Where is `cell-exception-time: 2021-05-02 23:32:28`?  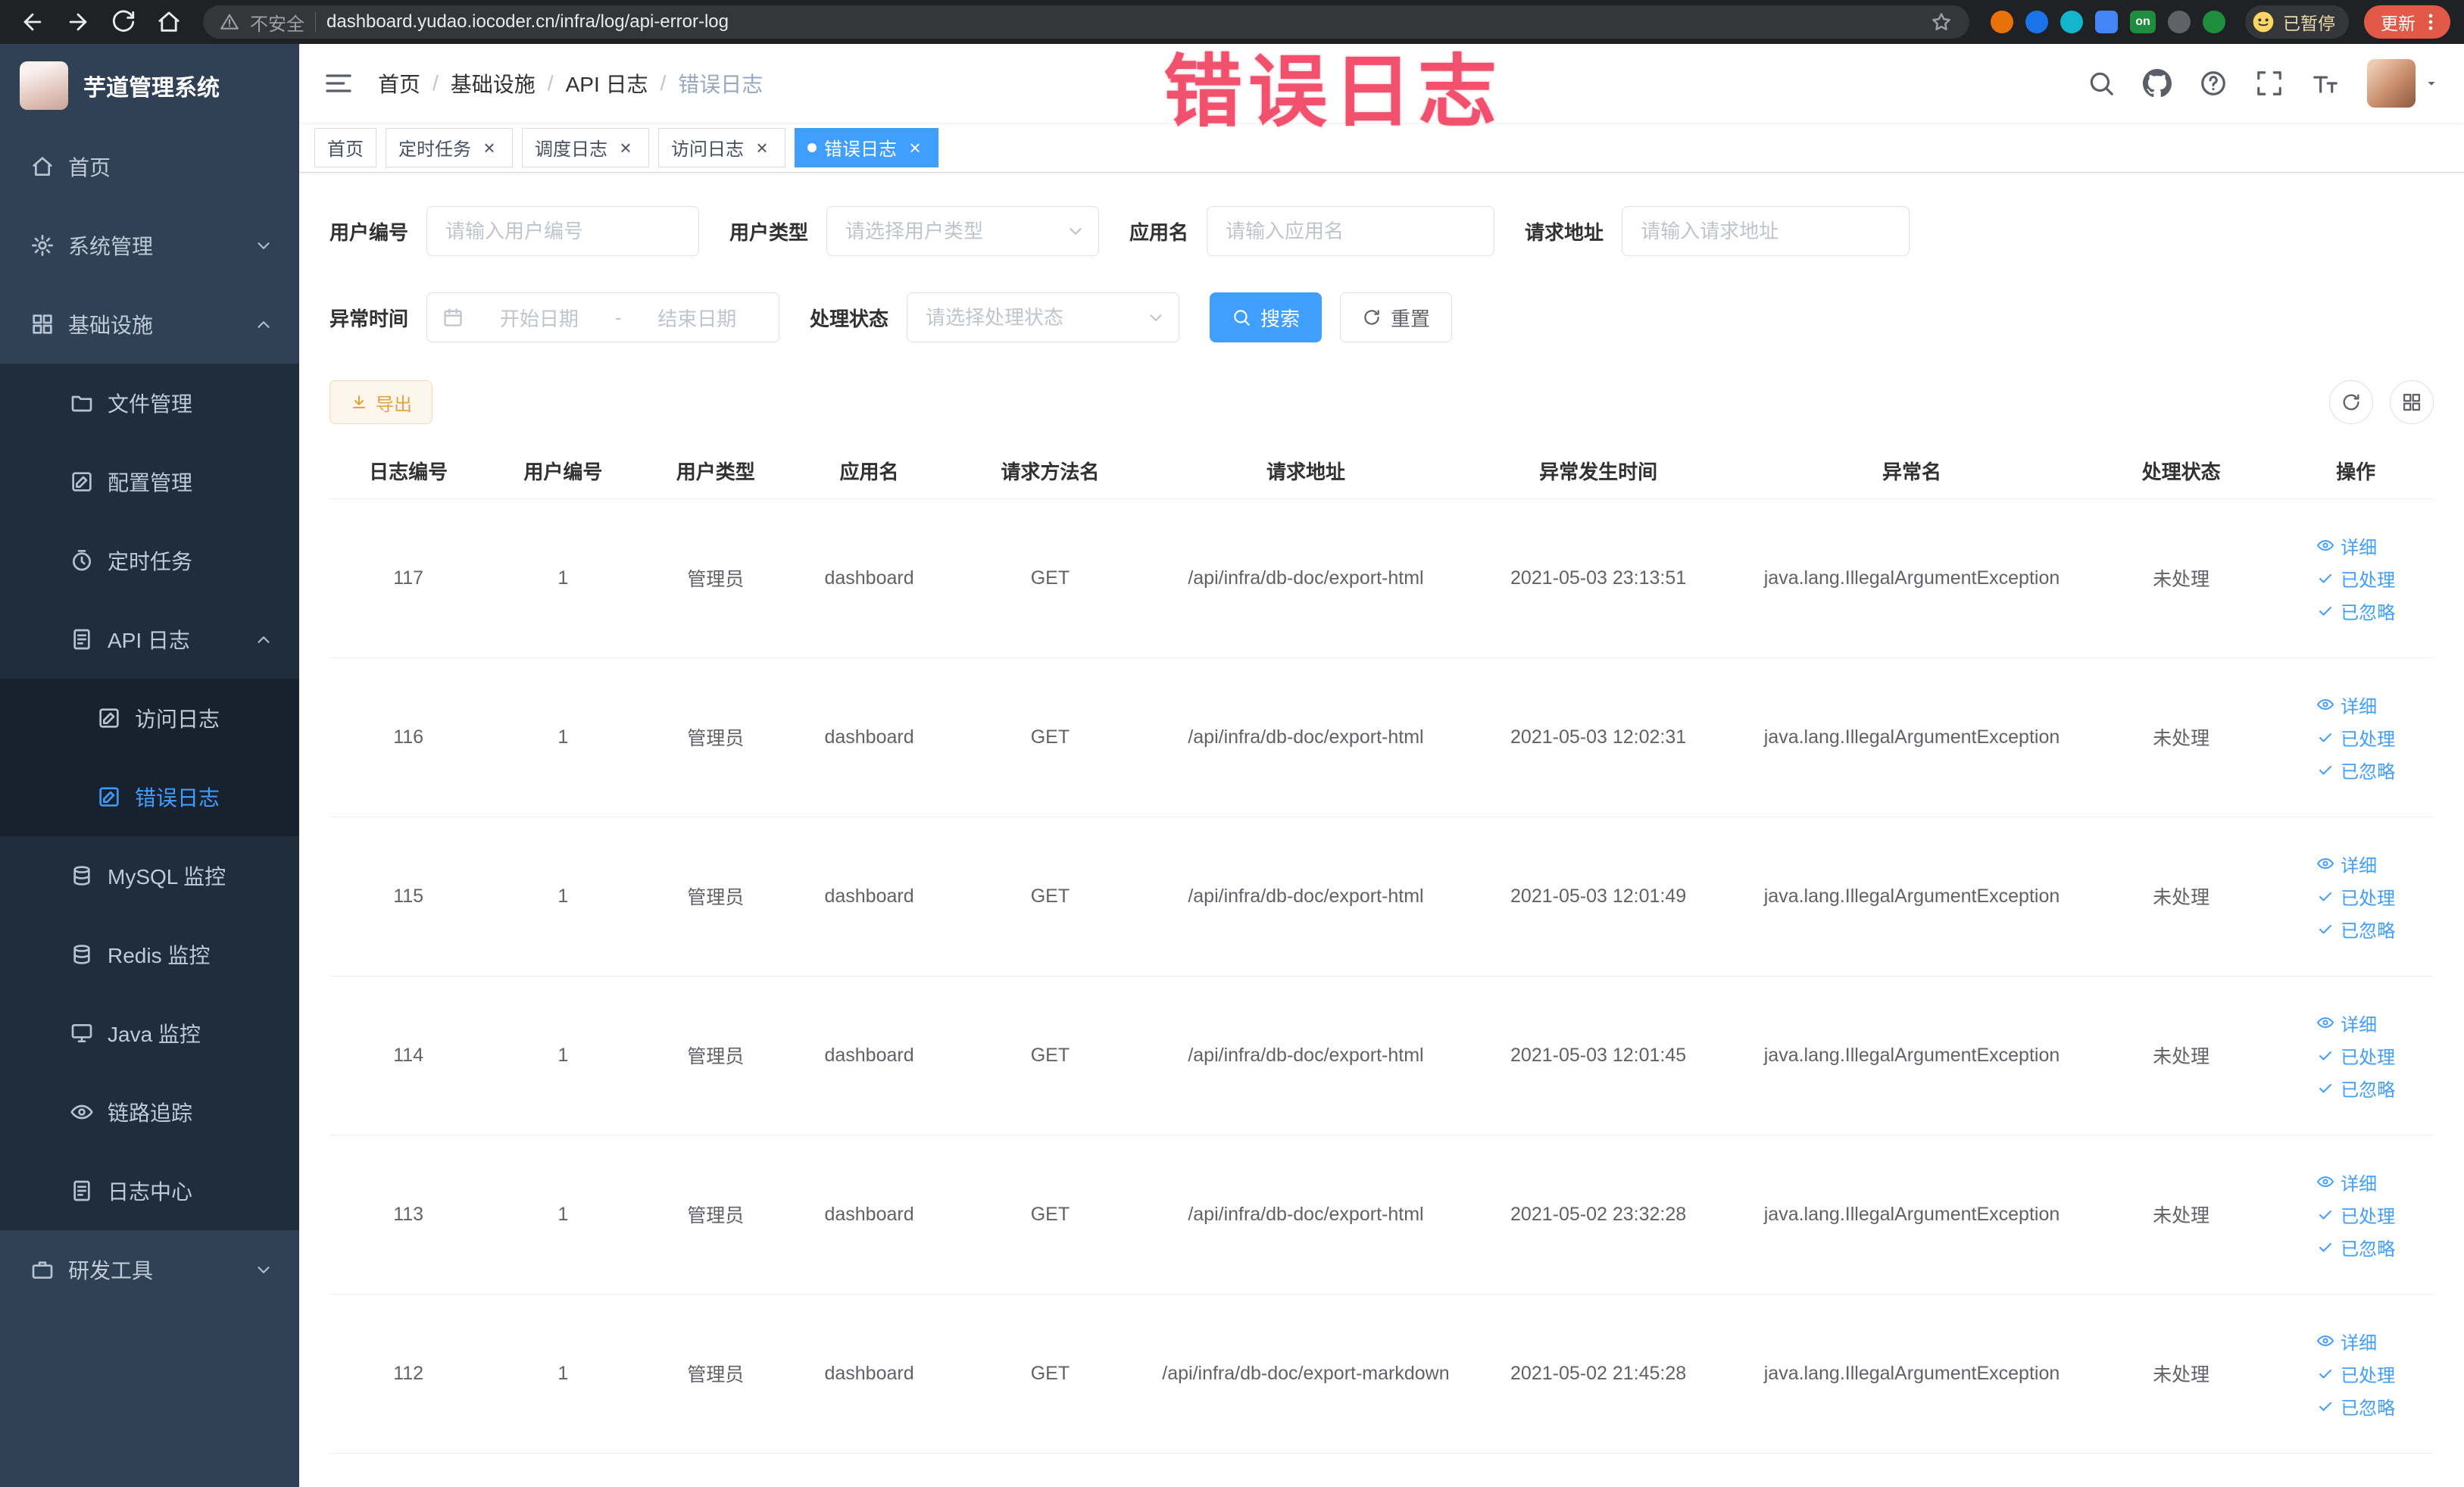
cell-exception-time: 2021-05-02 23:32:28 is located at coordinates (1598, 1215).